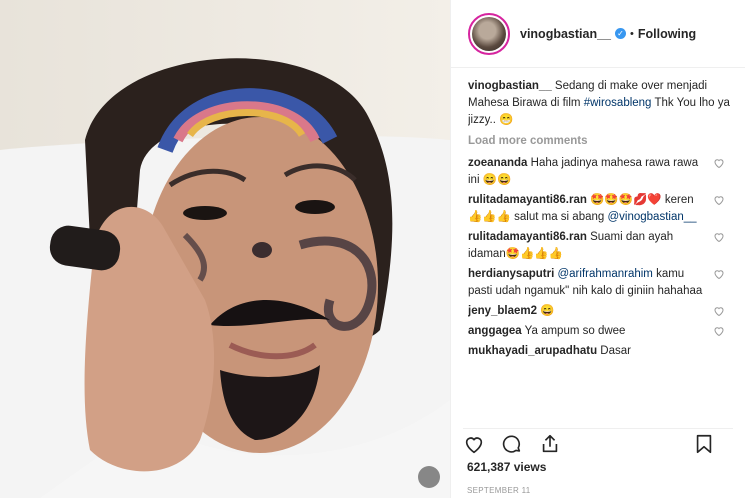 This screenshot has width=745, height=498. What do you see at coordinates (551, 445) in the screenshot?
I see `share-icon` at bounding box center [551, 445].